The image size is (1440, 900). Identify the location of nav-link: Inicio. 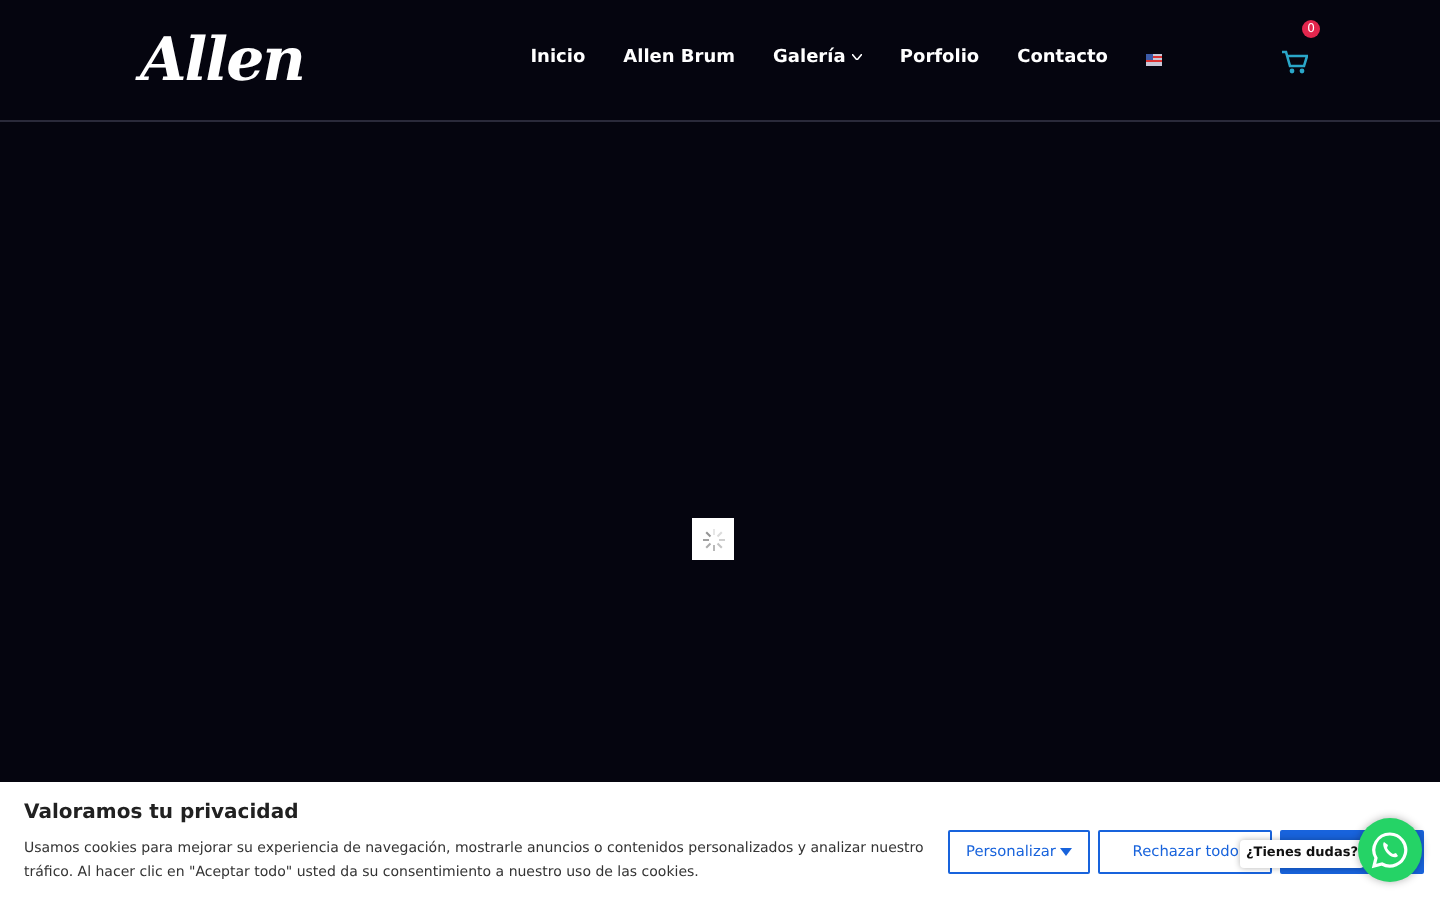
(558, 60).